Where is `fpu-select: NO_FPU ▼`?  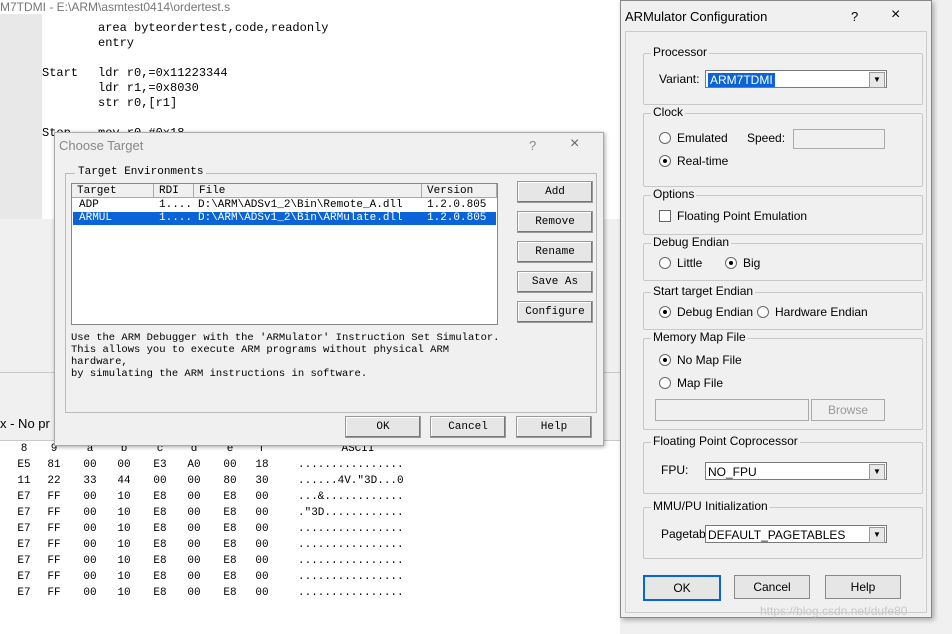 fpu-select: NO_FPU ▼ is located at coordinates (796, 471).